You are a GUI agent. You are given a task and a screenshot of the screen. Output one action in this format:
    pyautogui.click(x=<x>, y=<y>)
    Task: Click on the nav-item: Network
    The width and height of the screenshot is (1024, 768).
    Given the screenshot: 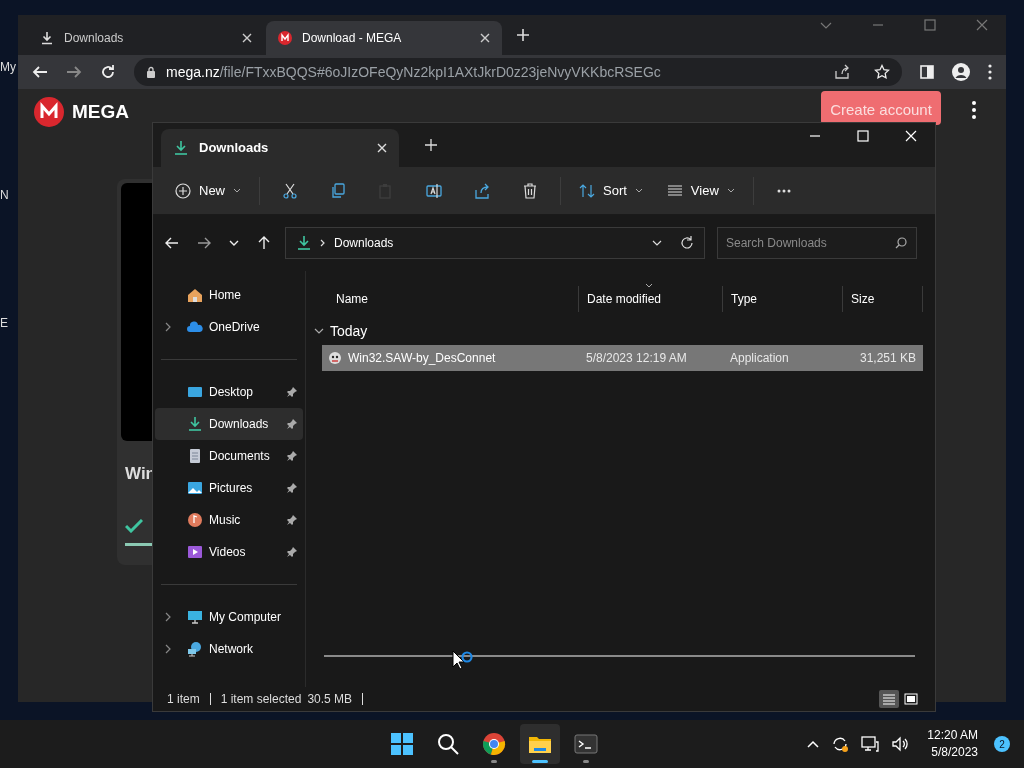 What is the action you would take?
    pyautogui.click(x=229, y=649)
    